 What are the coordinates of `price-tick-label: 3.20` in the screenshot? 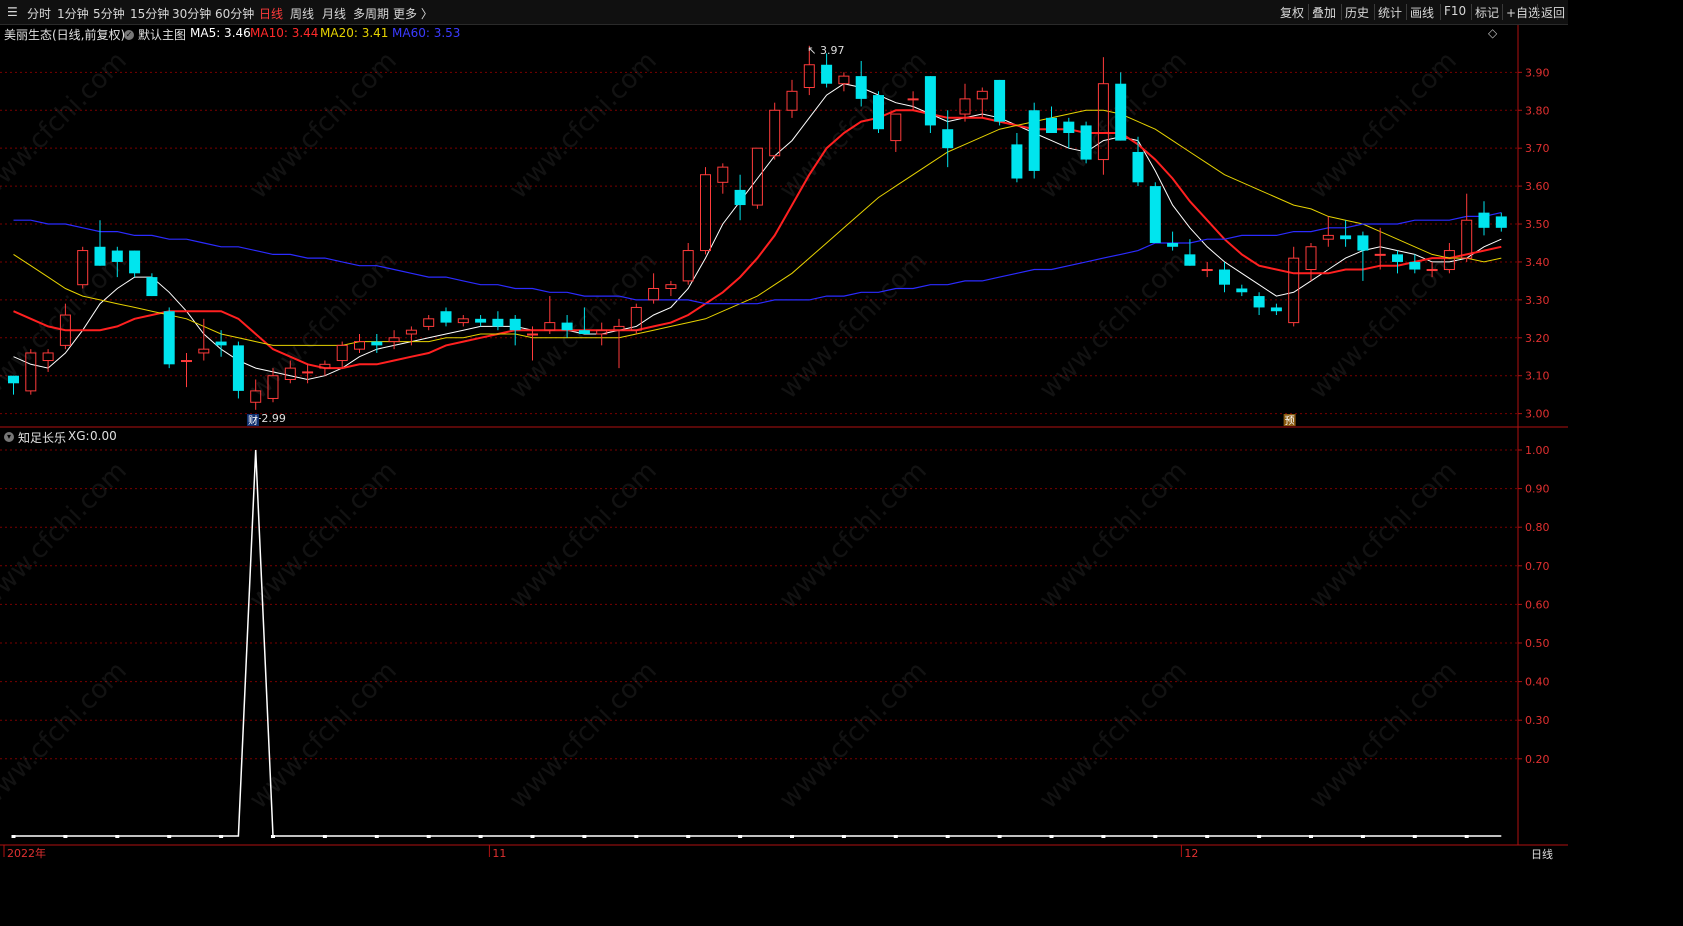 It's located at (1537, 338).